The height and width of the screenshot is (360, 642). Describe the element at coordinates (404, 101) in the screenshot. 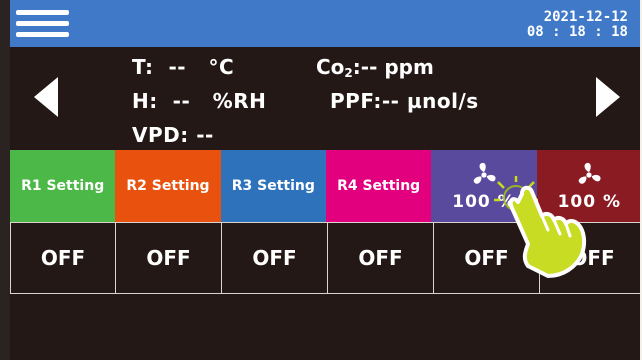

I see `ppf-readout: PPF:-- µnol/s` at that location.